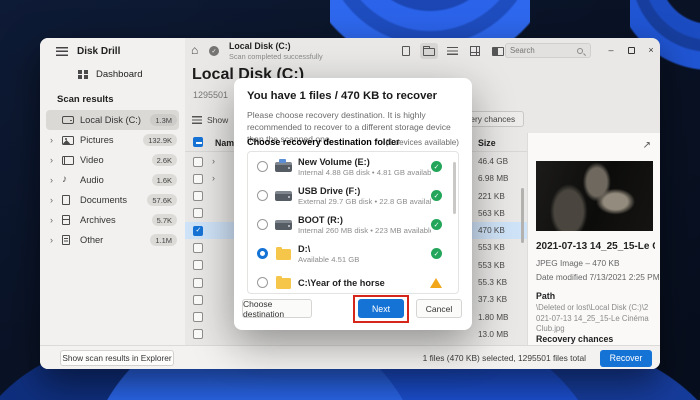 This screenshot has height=400, width=700. Describe the element at coordinates (631, 50) in the screenshot. I see `maximize-button` at that location.